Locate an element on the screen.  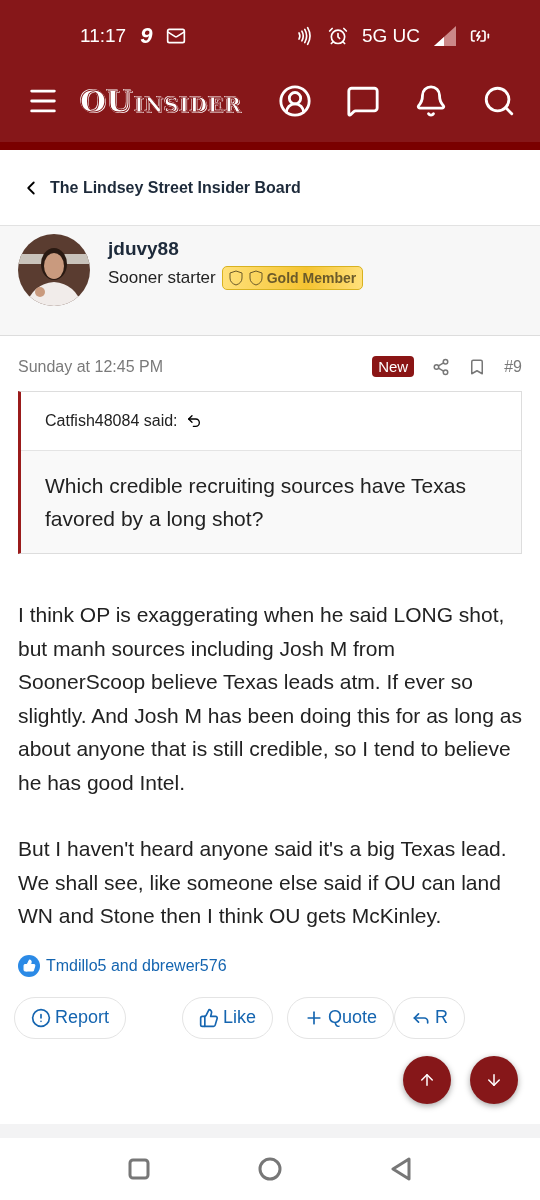
site-logo: OUINSIDER is located at coordinates (161, 101).